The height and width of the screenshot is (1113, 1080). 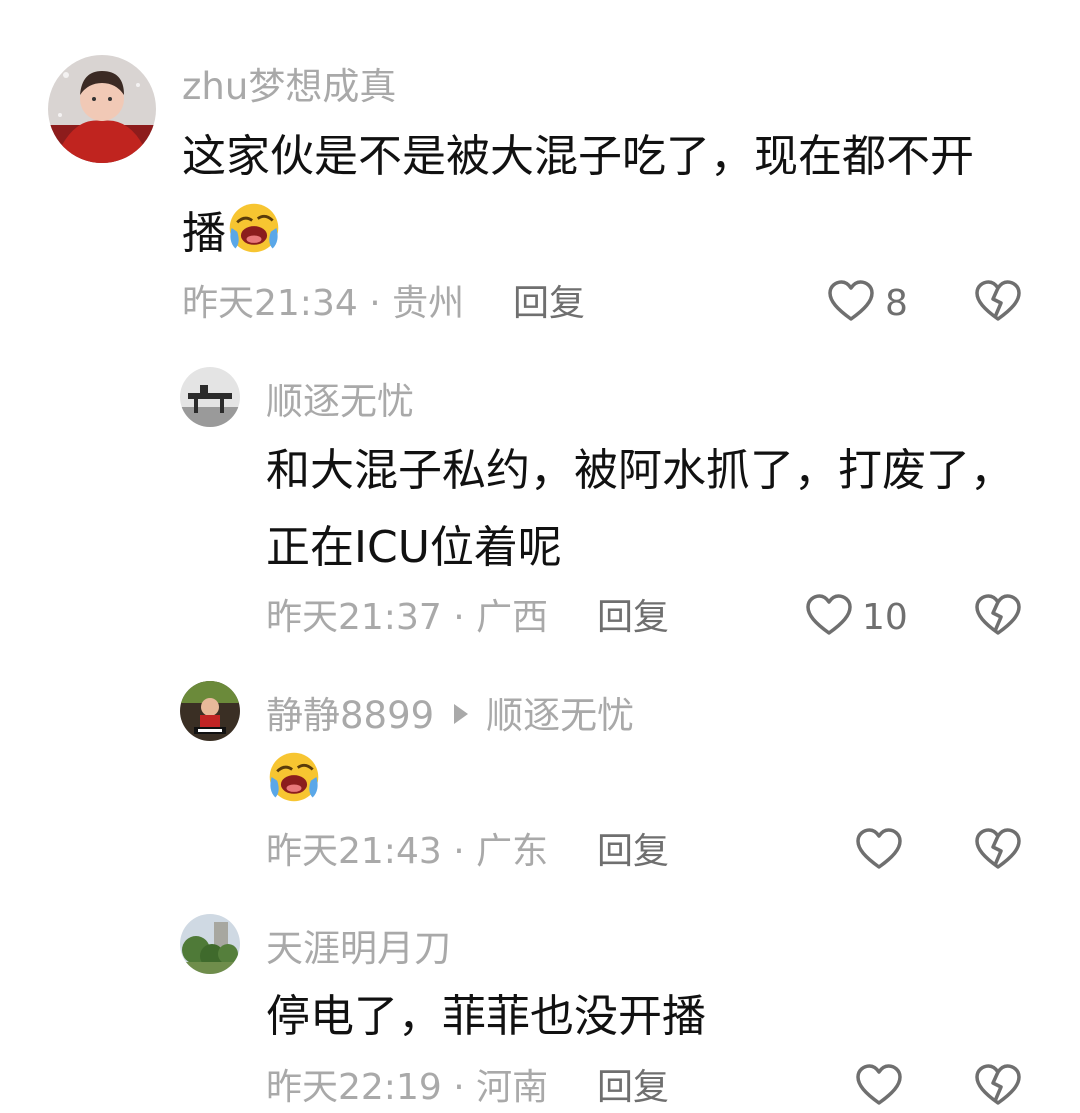 I want to click on comment-meta: 昨天21:37 · 广西, so click(x=407, y=618).